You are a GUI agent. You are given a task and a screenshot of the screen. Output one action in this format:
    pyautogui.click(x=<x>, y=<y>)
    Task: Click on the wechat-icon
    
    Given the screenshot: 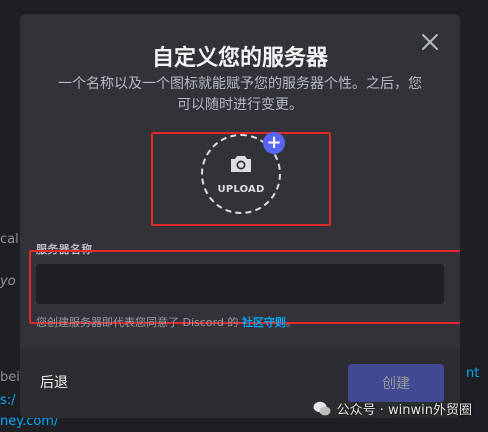 What is the action you would take?
    pyautogui.click(x=322, y=408)
    